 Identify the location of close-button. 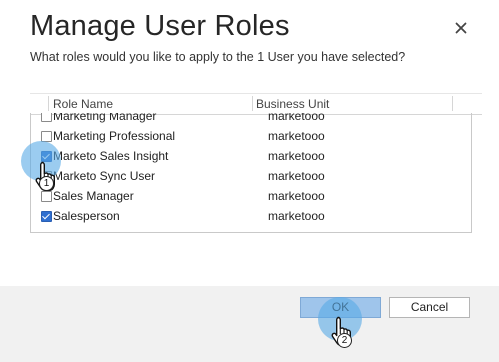
(461, 28).